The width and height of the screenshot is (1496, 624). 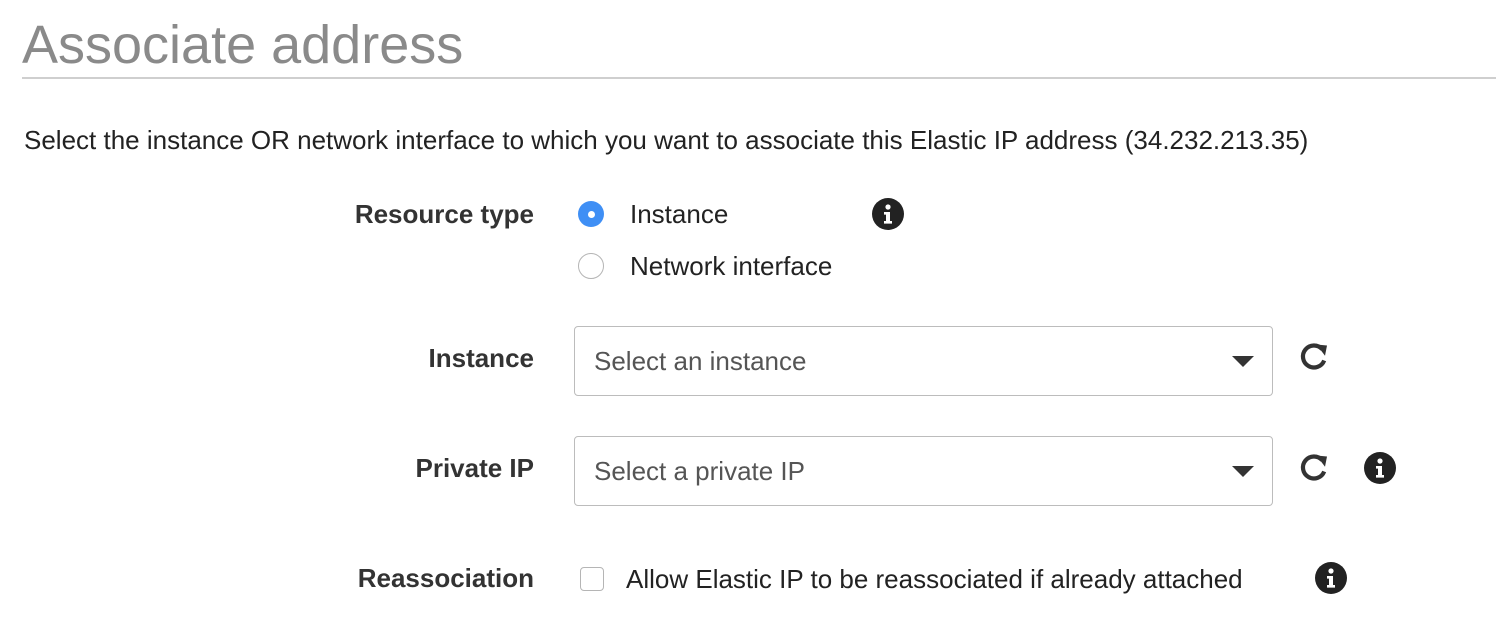 What do you see at coordinates (700, 361) in the screenshot?
I see `instance-select-placeholder: Select an instance` at bounding box center [700, 361].